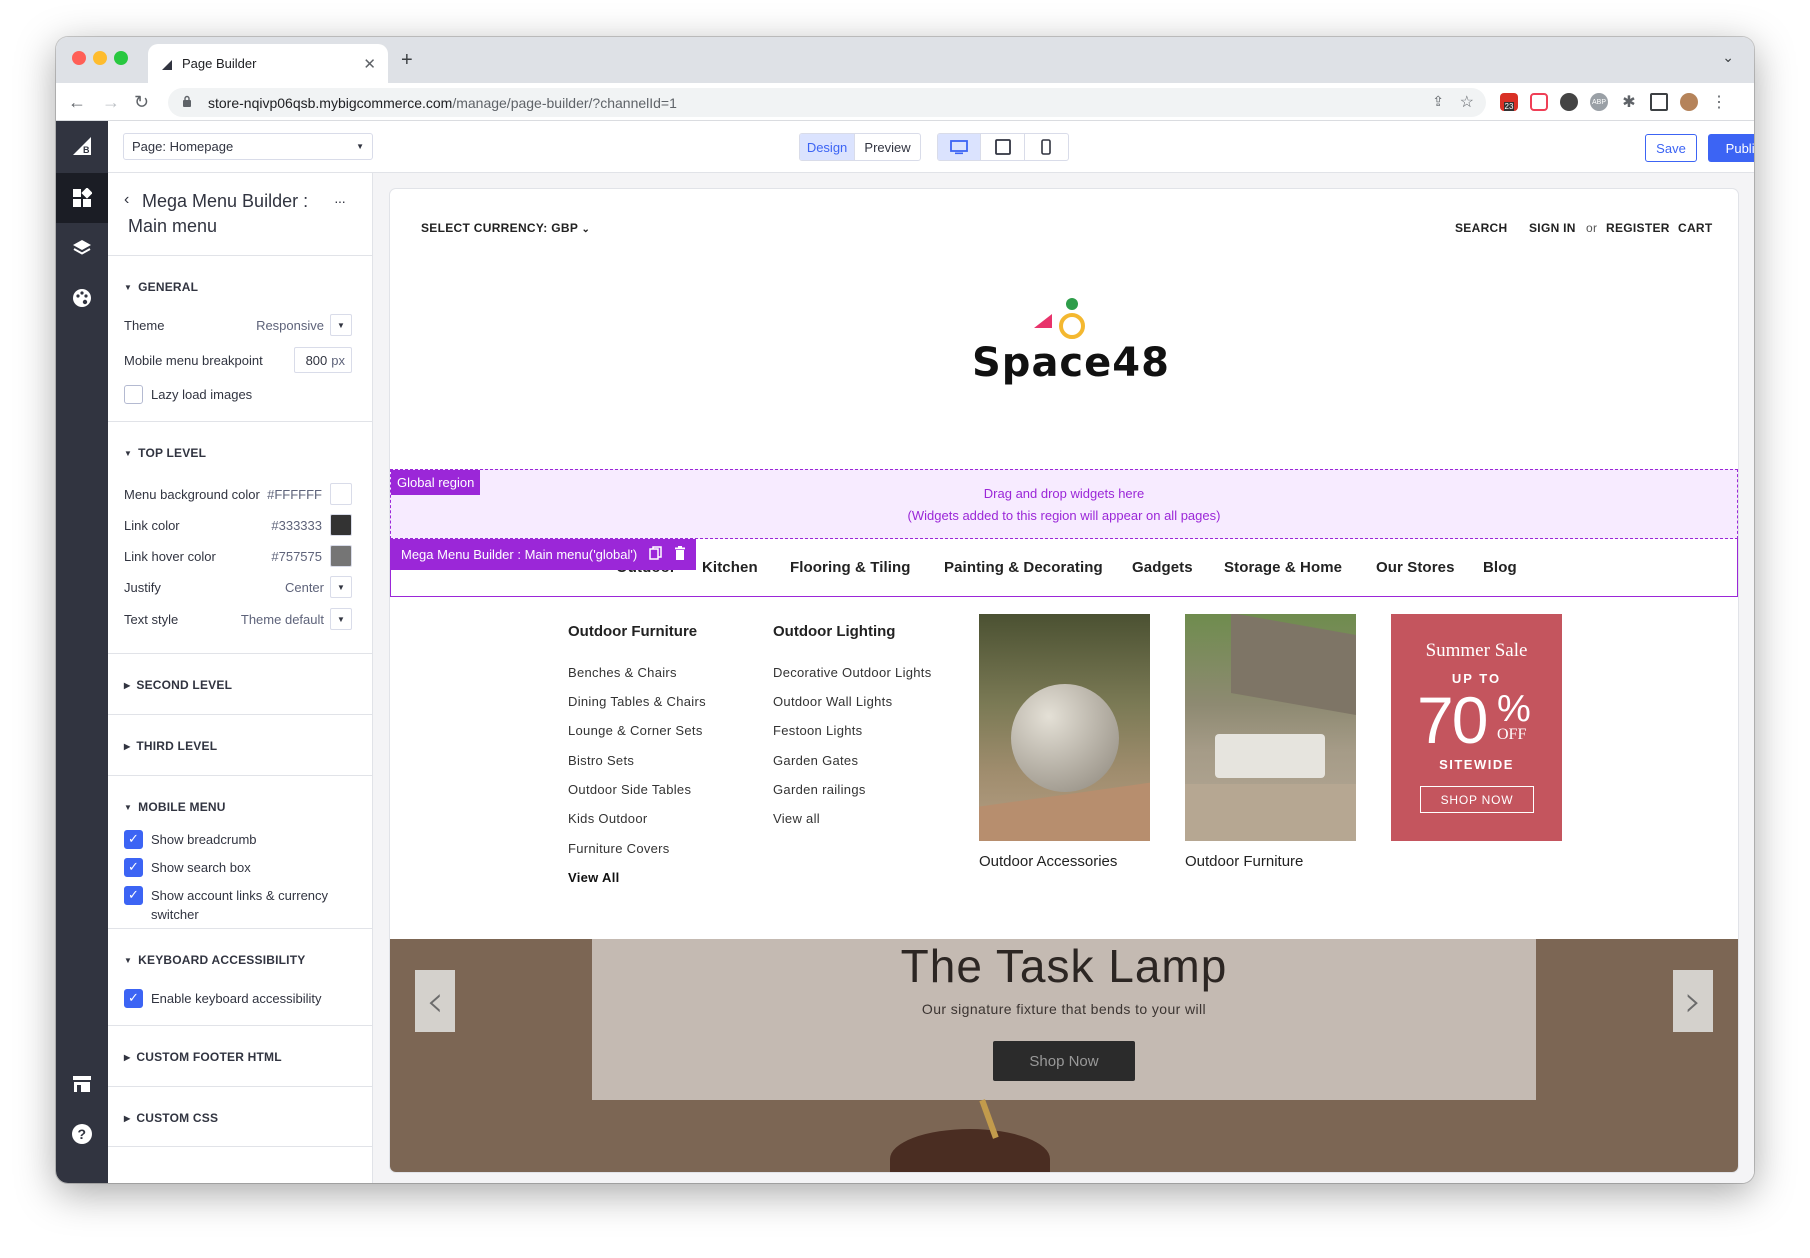  What do you see at coordinates (1689, 102) in the screenshot?
I see `profile-avatar` at bounding box center [1689, 102].